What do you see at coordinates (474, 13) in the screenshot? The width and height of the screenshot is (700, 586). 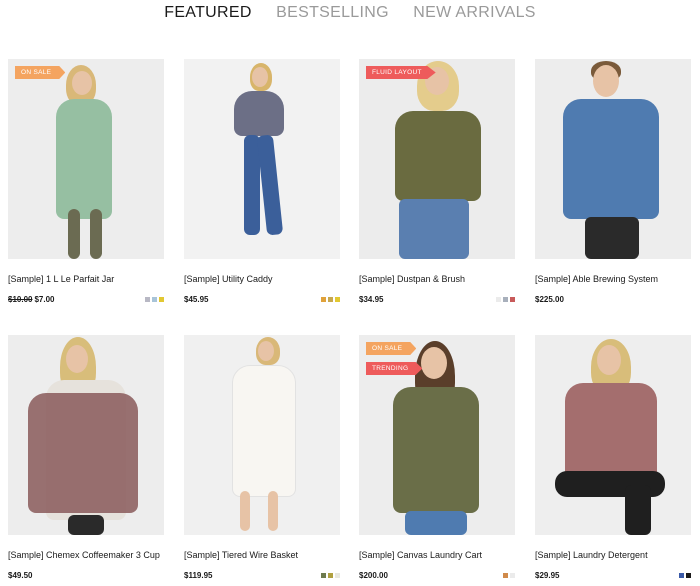 I see `tab-new-arrivals: NEW ARRIVALS` at bounding box center [474, 13].